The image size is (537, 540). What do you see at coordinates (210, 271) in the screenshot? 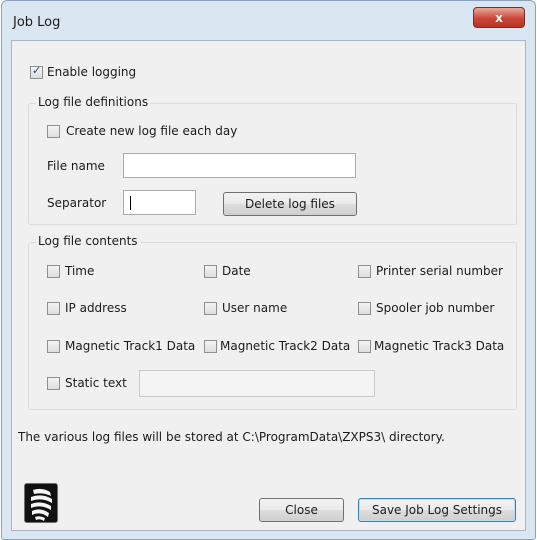
I see `date-checkbox` at bounding box center [210, 271].